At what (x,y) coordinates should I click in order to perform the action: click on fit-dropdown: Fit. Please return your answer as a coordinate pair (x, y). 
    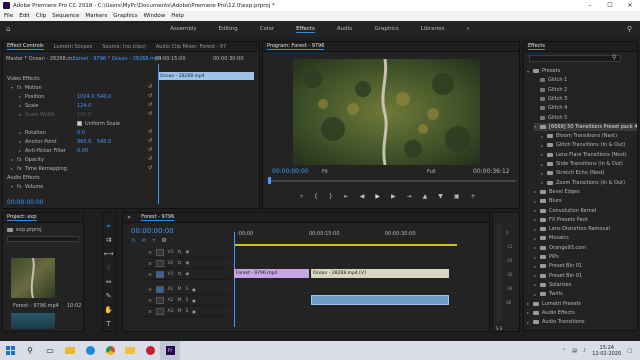
    Looking at the image, I should click on (325, 171).